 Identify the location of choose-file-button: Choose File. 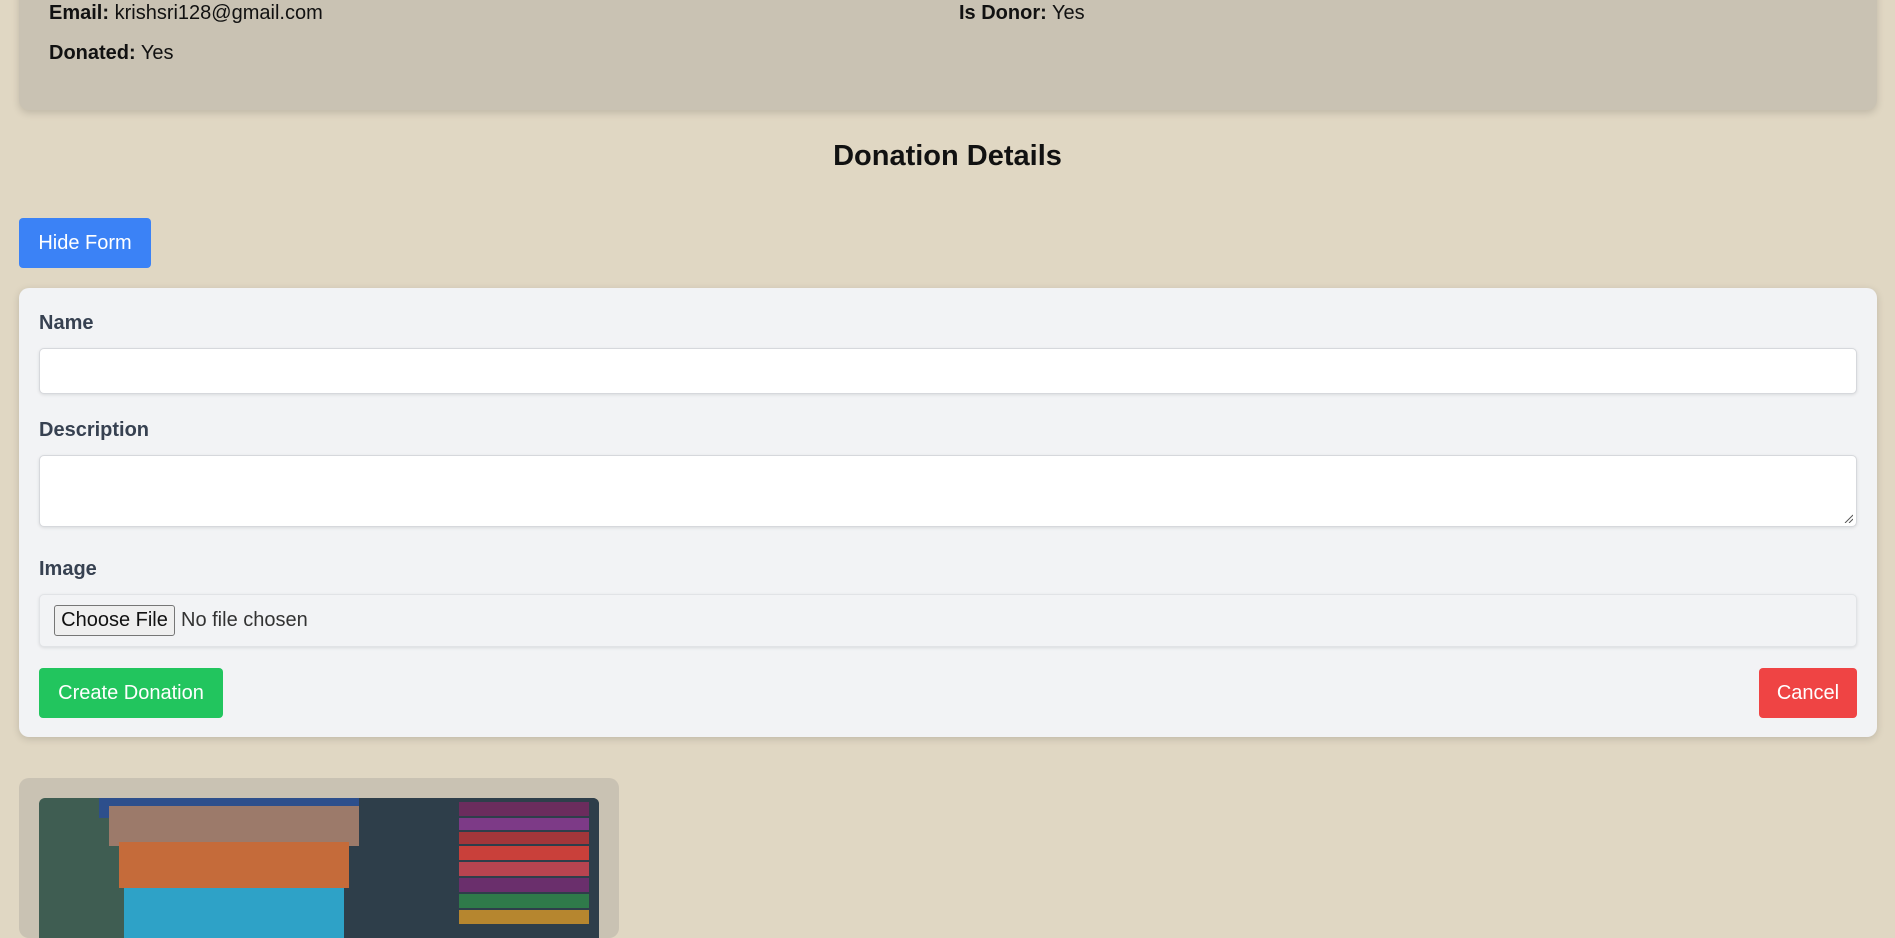
(114, 620).